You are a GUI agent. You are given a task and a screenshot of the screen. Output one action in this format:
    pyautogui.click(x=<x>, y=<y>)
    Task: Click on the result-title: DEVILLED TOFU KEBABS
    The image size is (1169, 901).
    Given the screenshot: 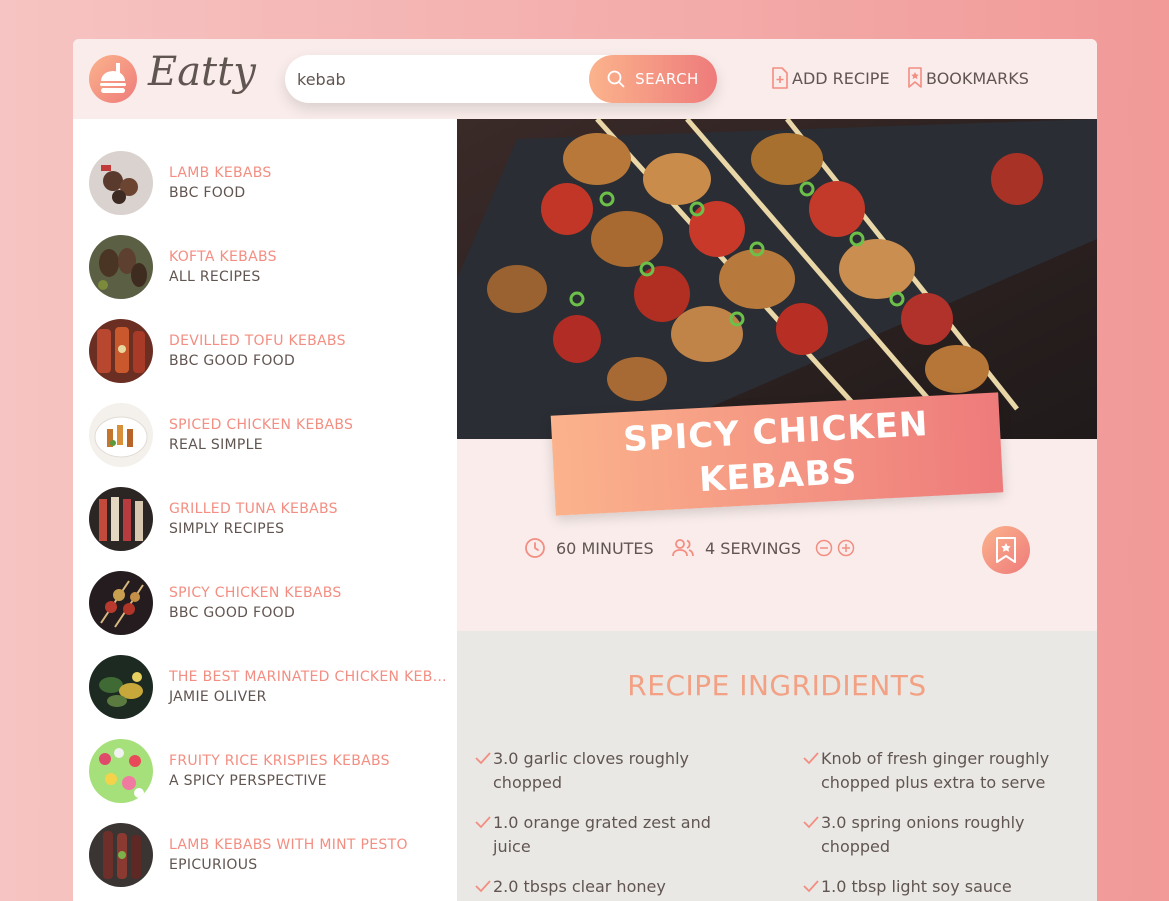 What is the action you would take?
    pyautogui.click(x=257, y=341)
    